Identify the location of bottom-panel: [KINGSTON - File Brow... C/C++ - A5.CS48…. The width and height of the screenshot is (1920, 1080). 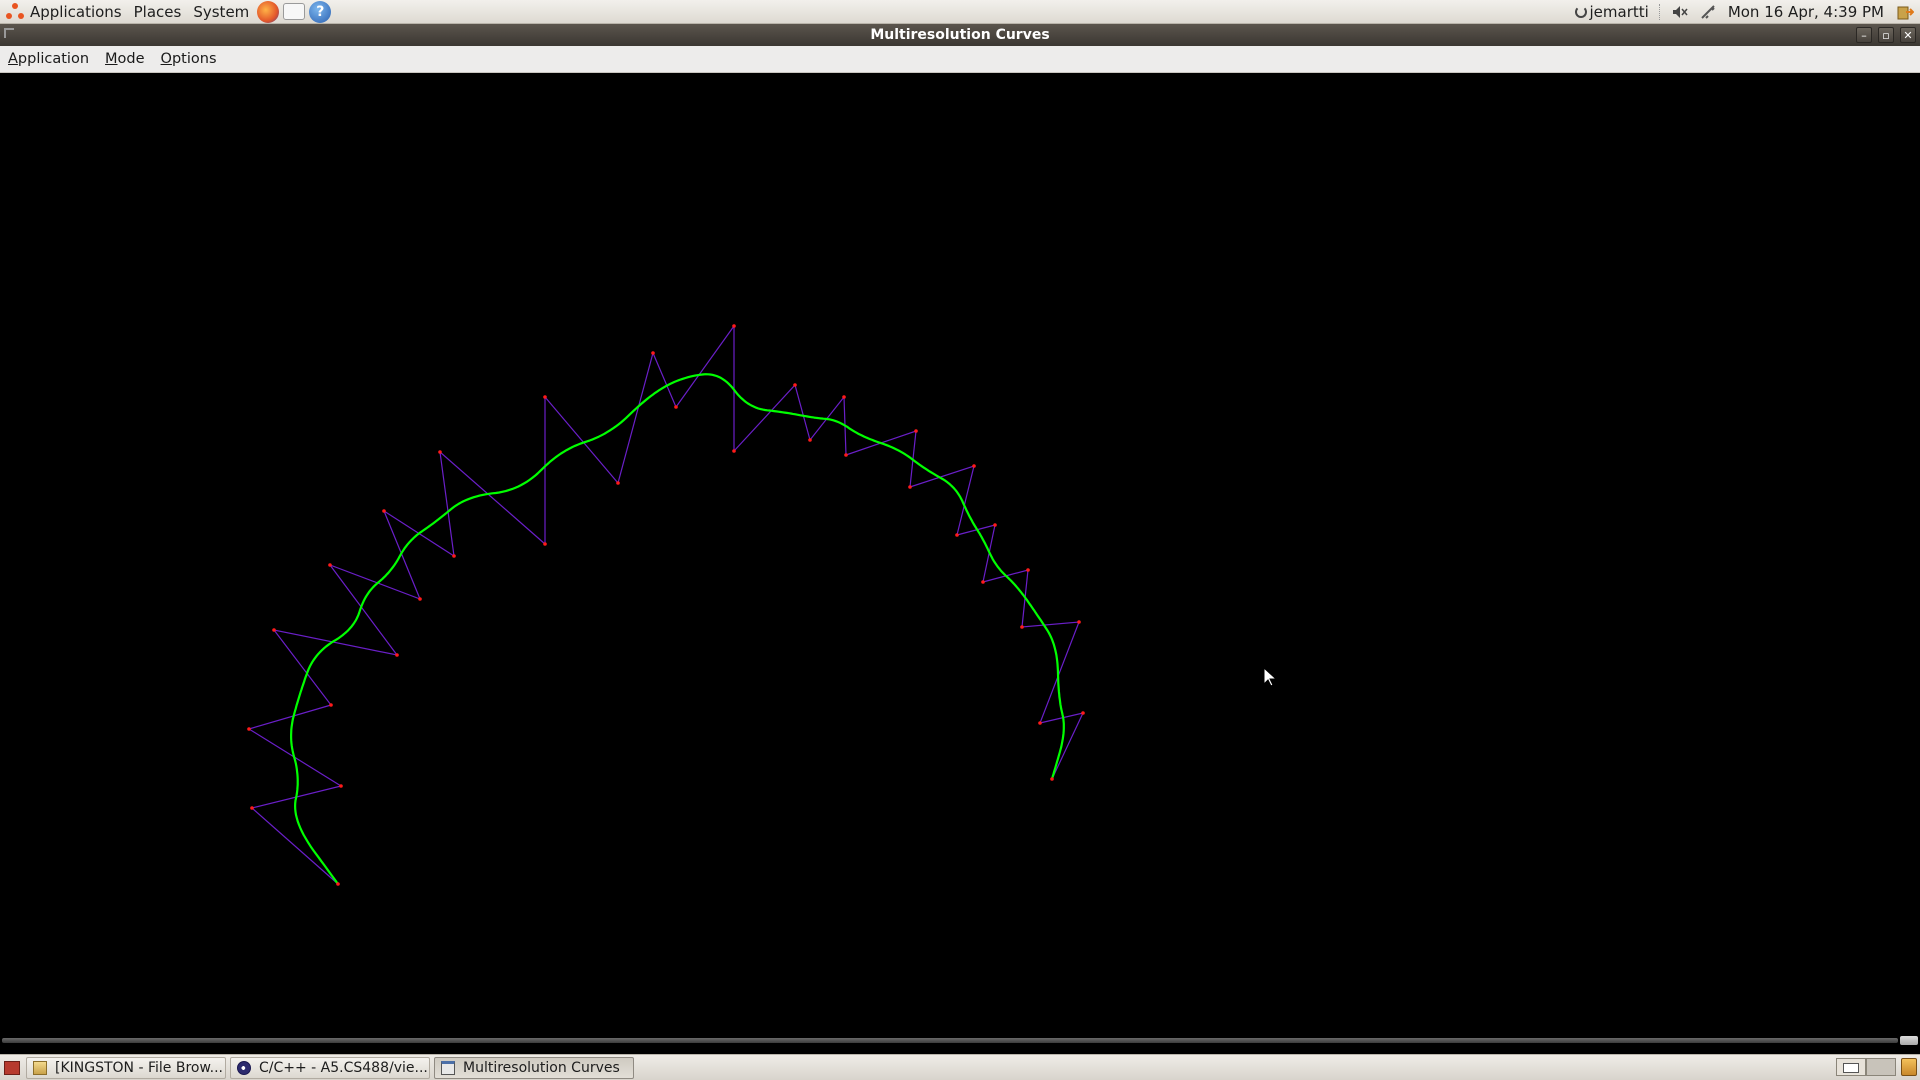
(960, 1067).